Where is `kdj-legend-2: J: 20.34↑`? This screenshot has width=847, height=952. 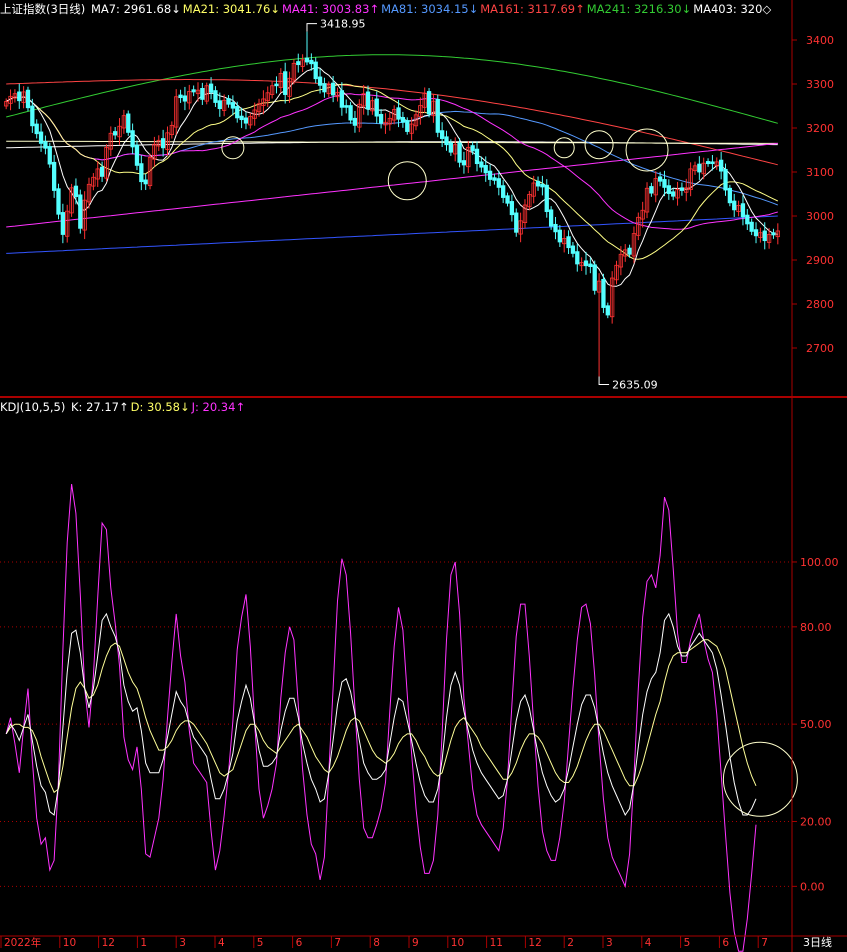 kdj-legend-2: J: 20.34↑ is located at coordinates (218, 407).